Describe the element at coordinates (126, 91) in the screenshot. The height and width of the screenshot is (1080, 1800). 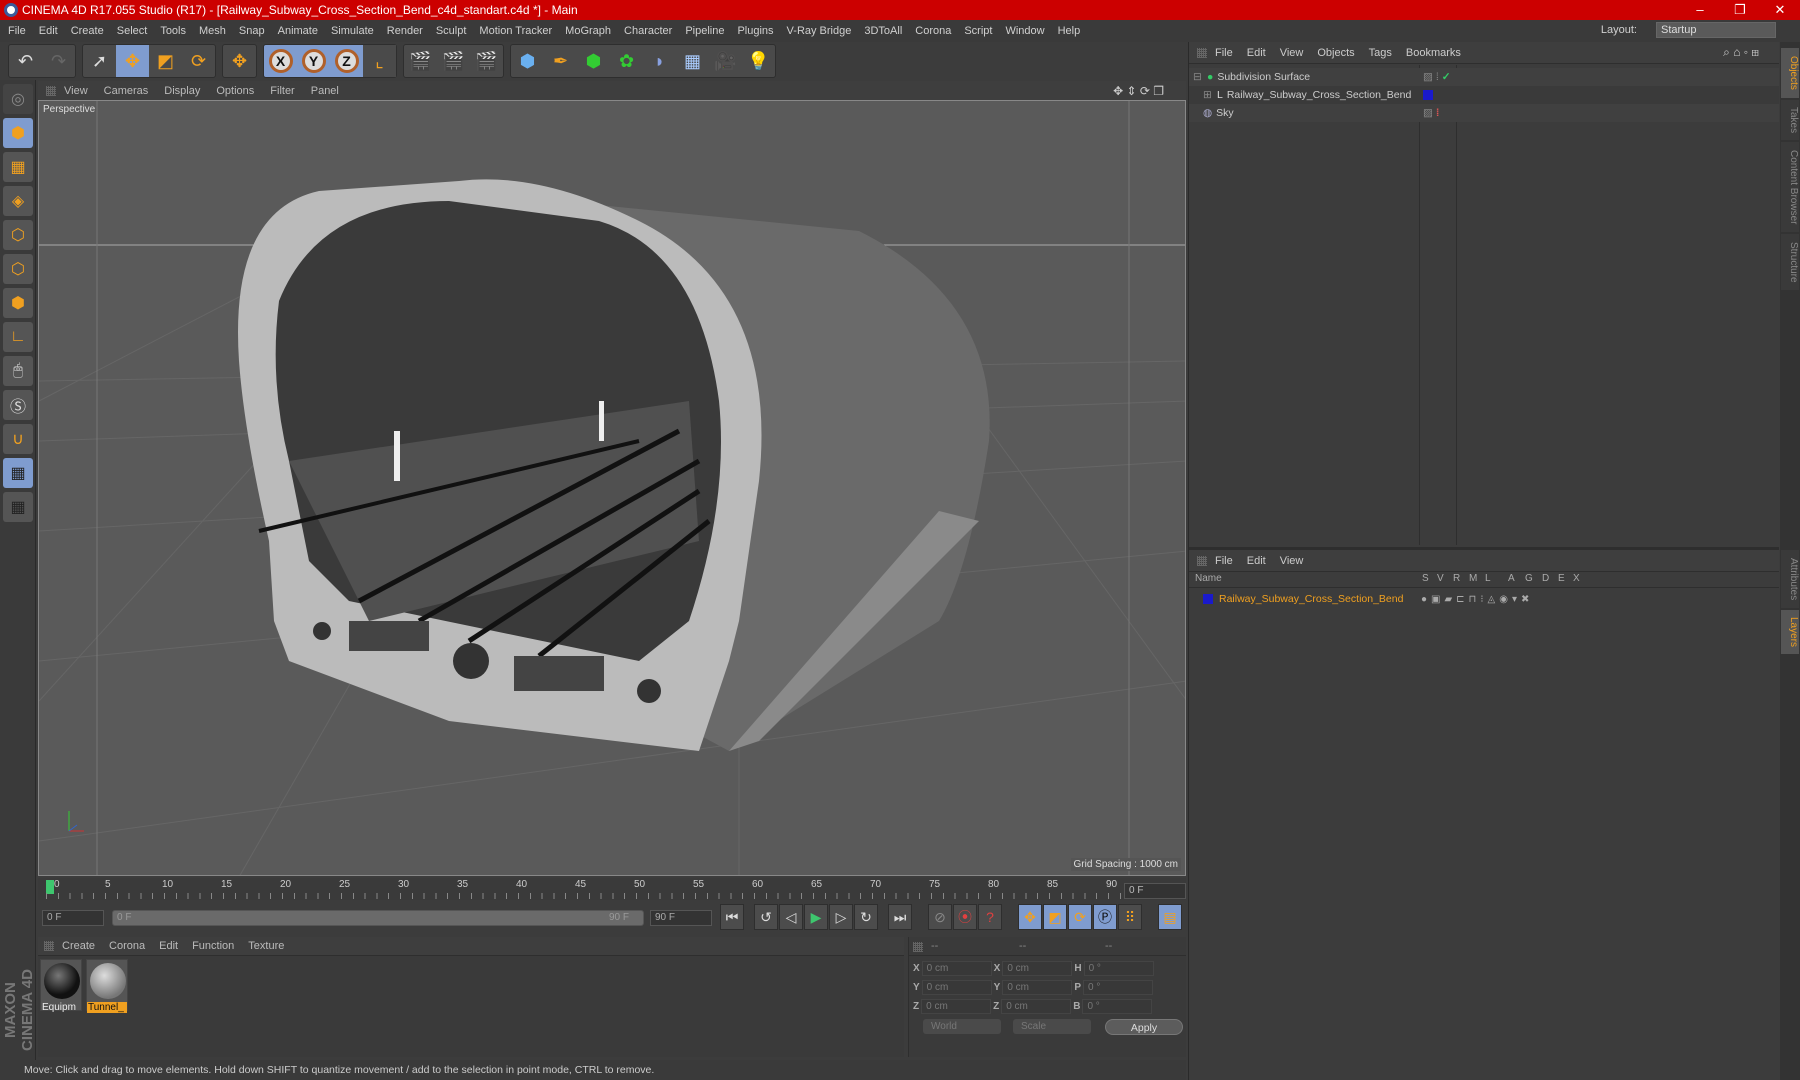
I see `viewport-menu-cameras: Cameras` at that location.